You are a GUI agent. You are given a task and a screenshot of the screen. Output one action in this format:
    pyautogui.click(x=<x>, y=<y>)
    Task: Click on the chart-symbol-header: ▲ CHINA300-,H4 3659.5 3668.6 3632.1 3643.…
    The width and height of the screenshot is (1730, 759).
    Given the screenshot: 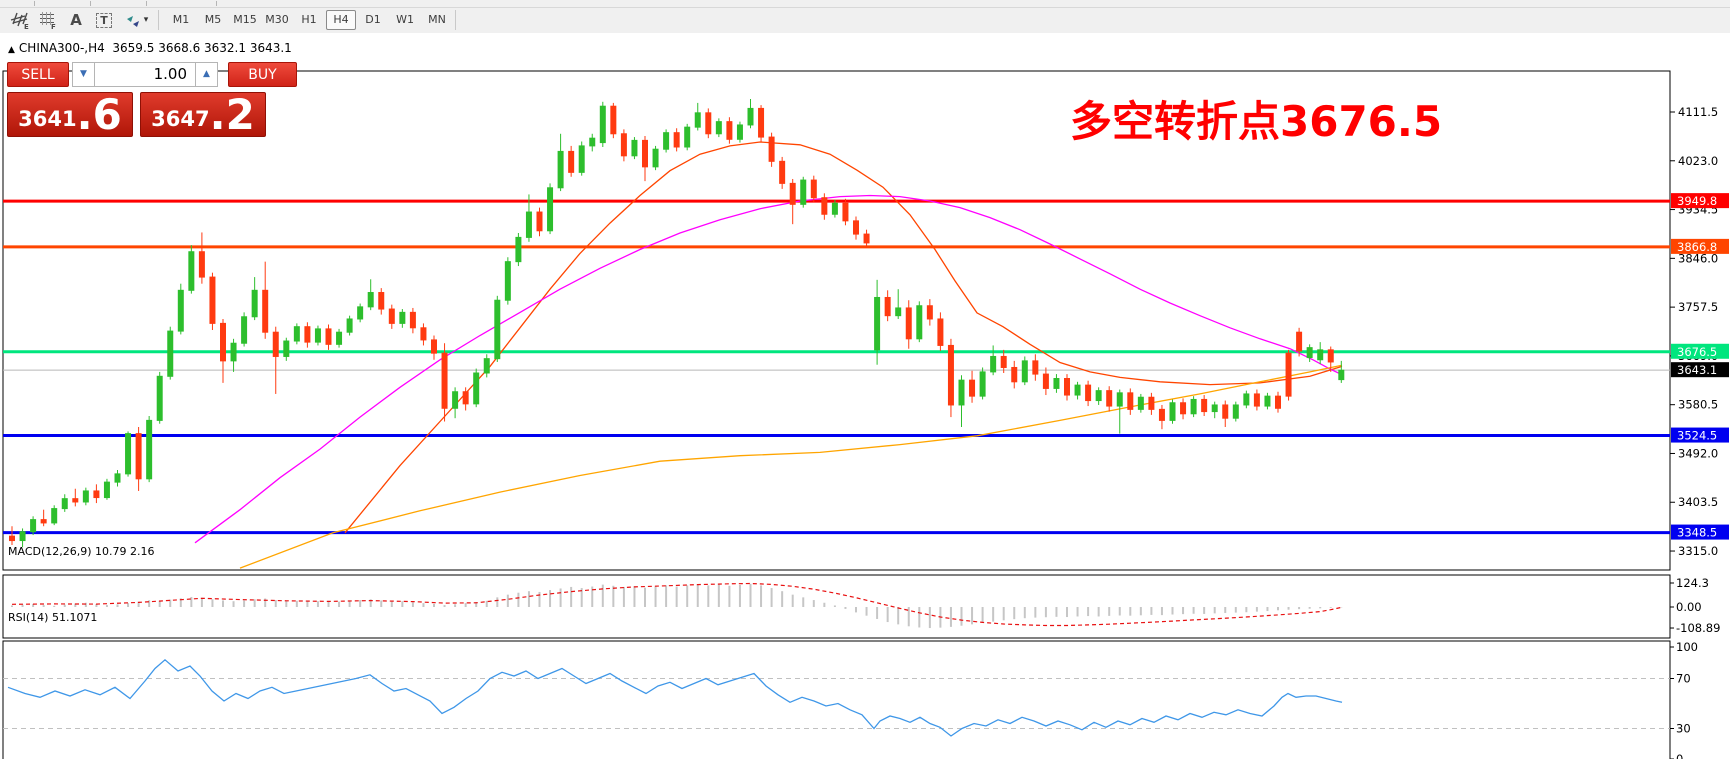 What is the action you would take?
    pyautogui.click(x=150, y=48)
    